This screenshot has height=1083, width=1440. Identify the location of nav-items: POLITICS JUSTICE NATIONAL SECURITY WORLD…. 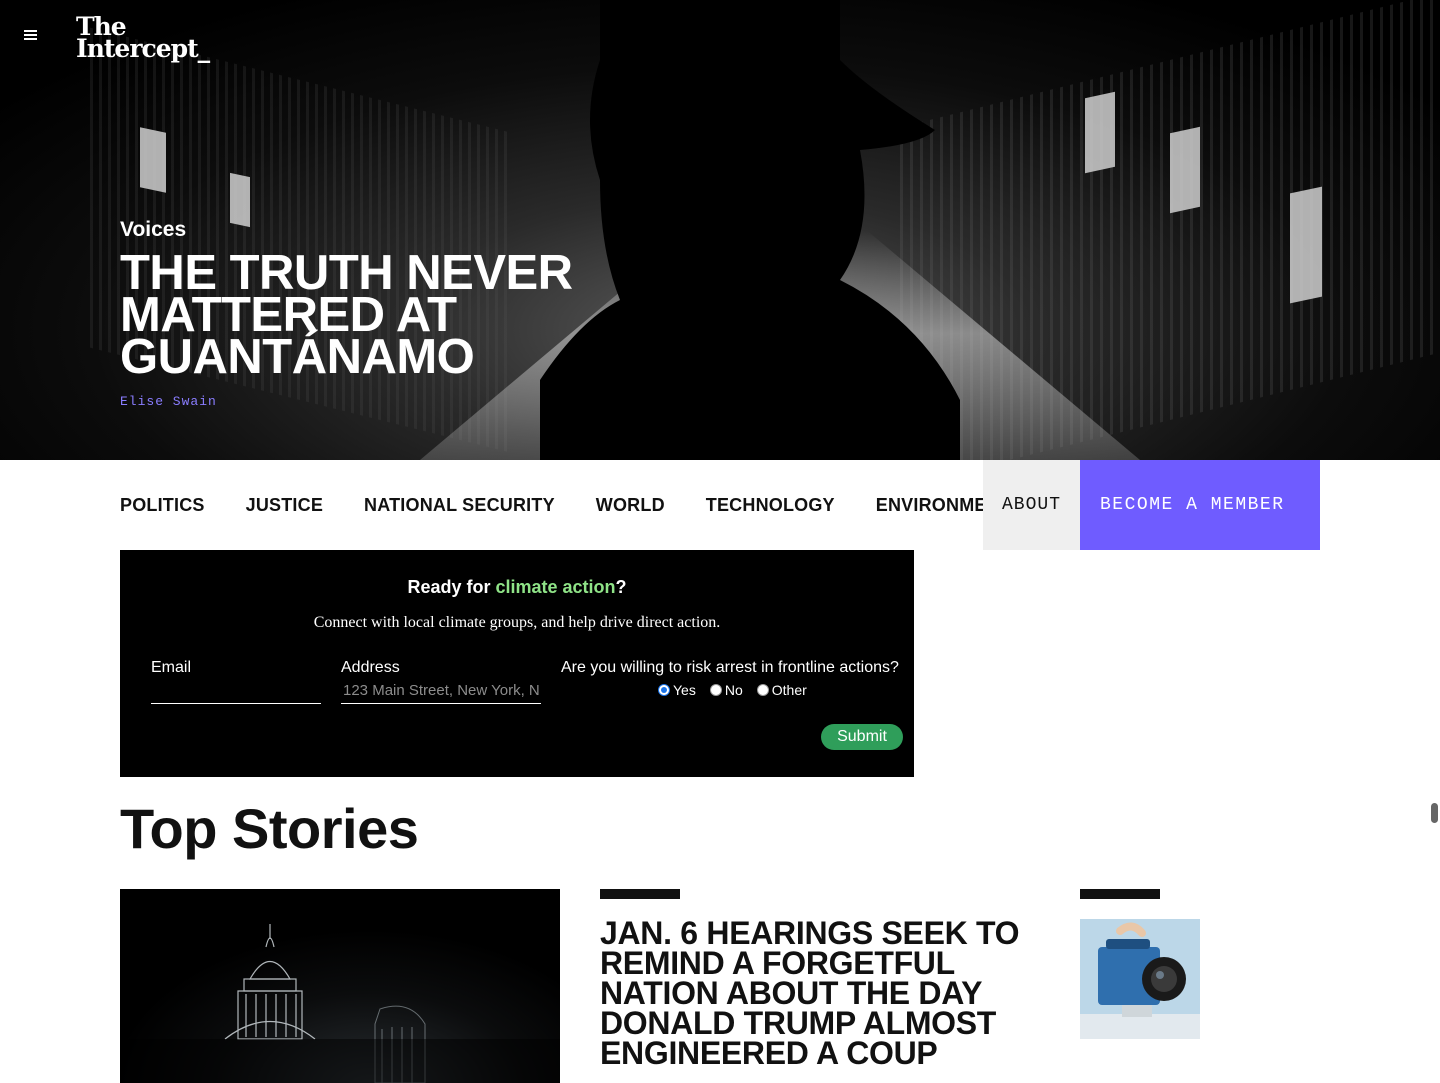
(552, 505).